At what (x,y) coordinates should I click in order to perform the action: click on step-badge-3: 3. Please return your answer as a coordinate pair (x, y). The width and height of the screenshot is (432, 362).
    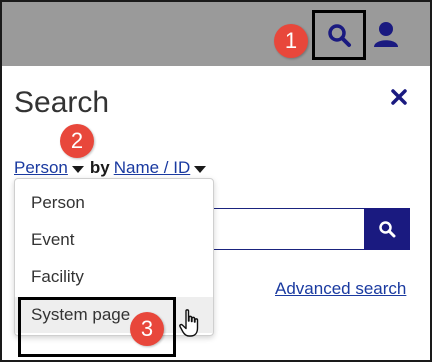
    Looking at the image, I should click on (147, 329).